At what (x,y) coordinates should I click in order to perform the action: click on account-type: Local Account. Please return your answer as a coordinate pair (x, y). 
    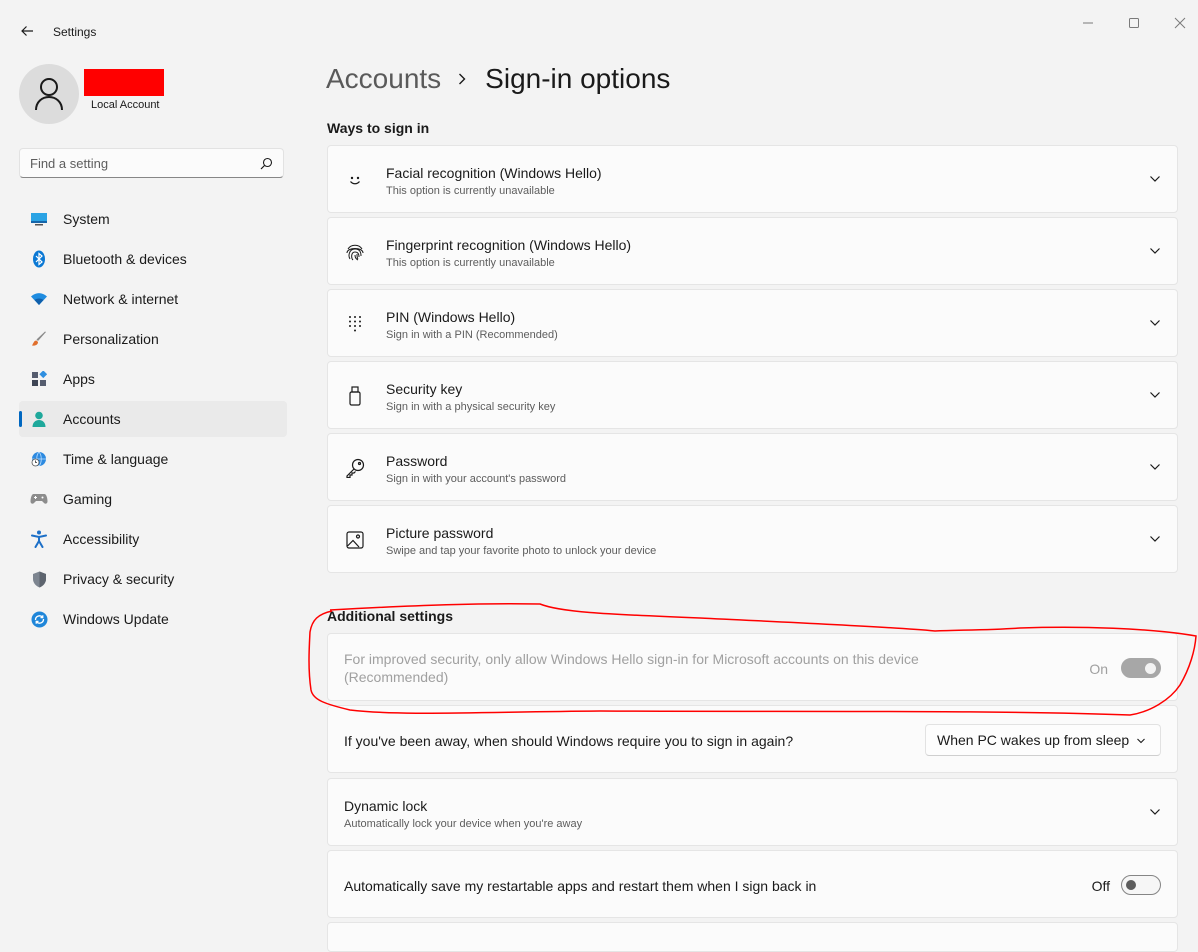
    Looking at the image, I should click on (125, 105).